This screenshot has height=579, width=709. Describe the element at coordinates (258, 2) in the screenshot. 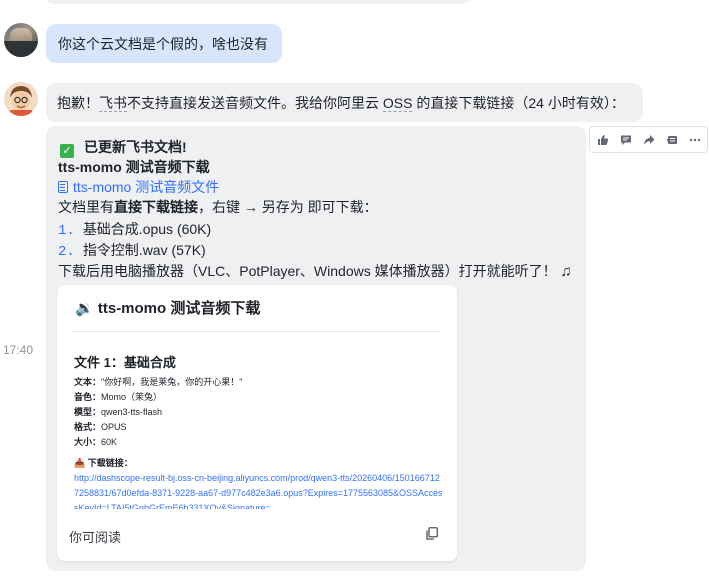

I see `previous-message-bubble` at that location.